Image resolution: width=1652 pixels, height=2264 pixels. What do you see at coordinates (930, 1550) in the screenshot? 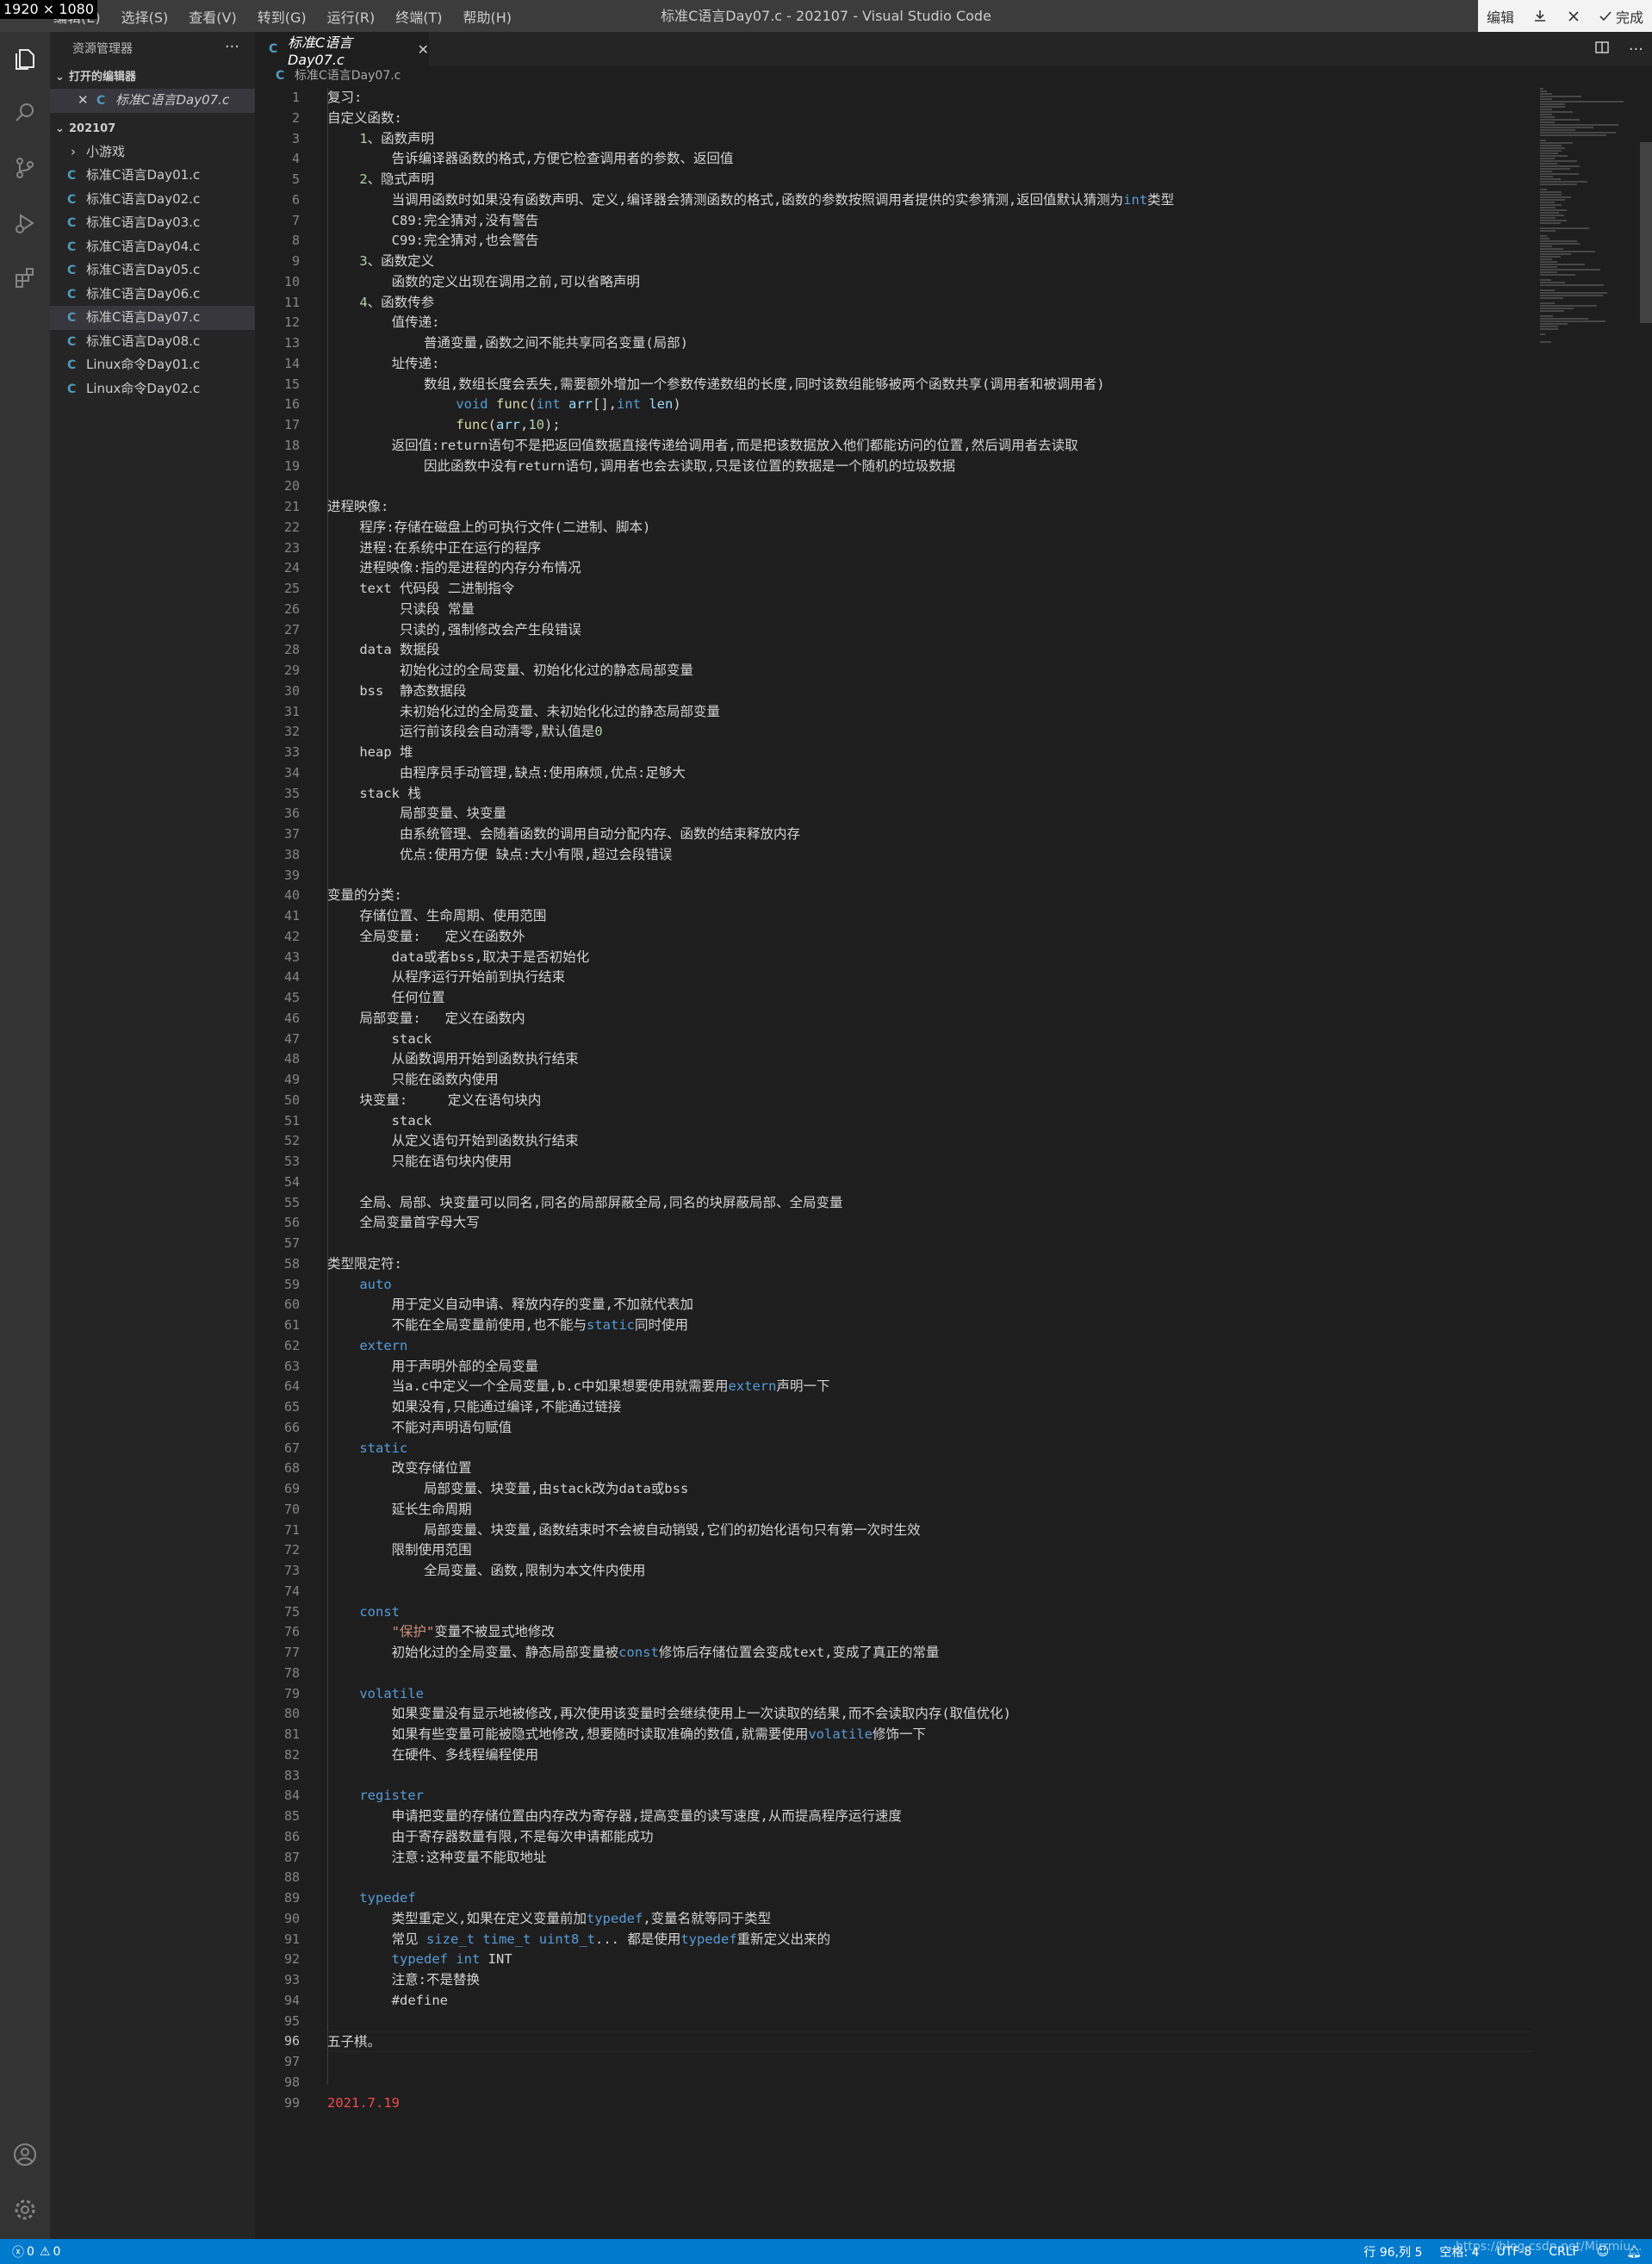
I see `code-line: 限制使用范围` at bounding box center [930, 1550].